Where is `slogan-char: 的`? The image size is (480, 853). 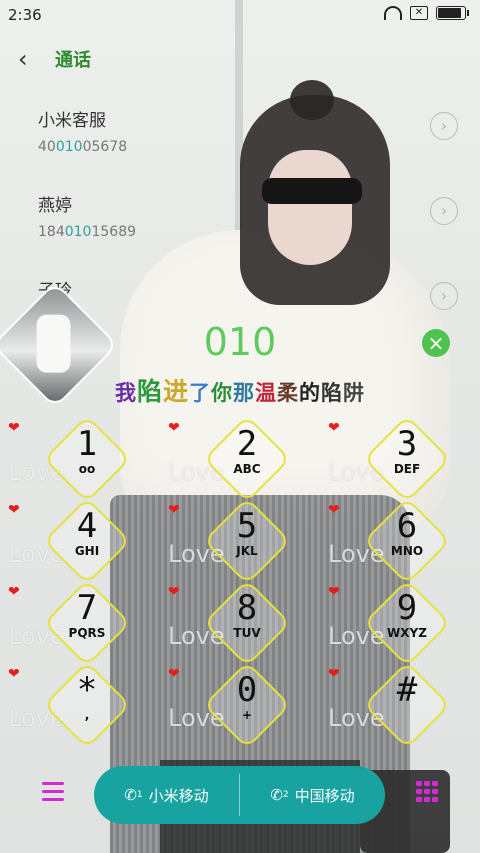 slogan-char: 的 is located at coordinates (310, 393).